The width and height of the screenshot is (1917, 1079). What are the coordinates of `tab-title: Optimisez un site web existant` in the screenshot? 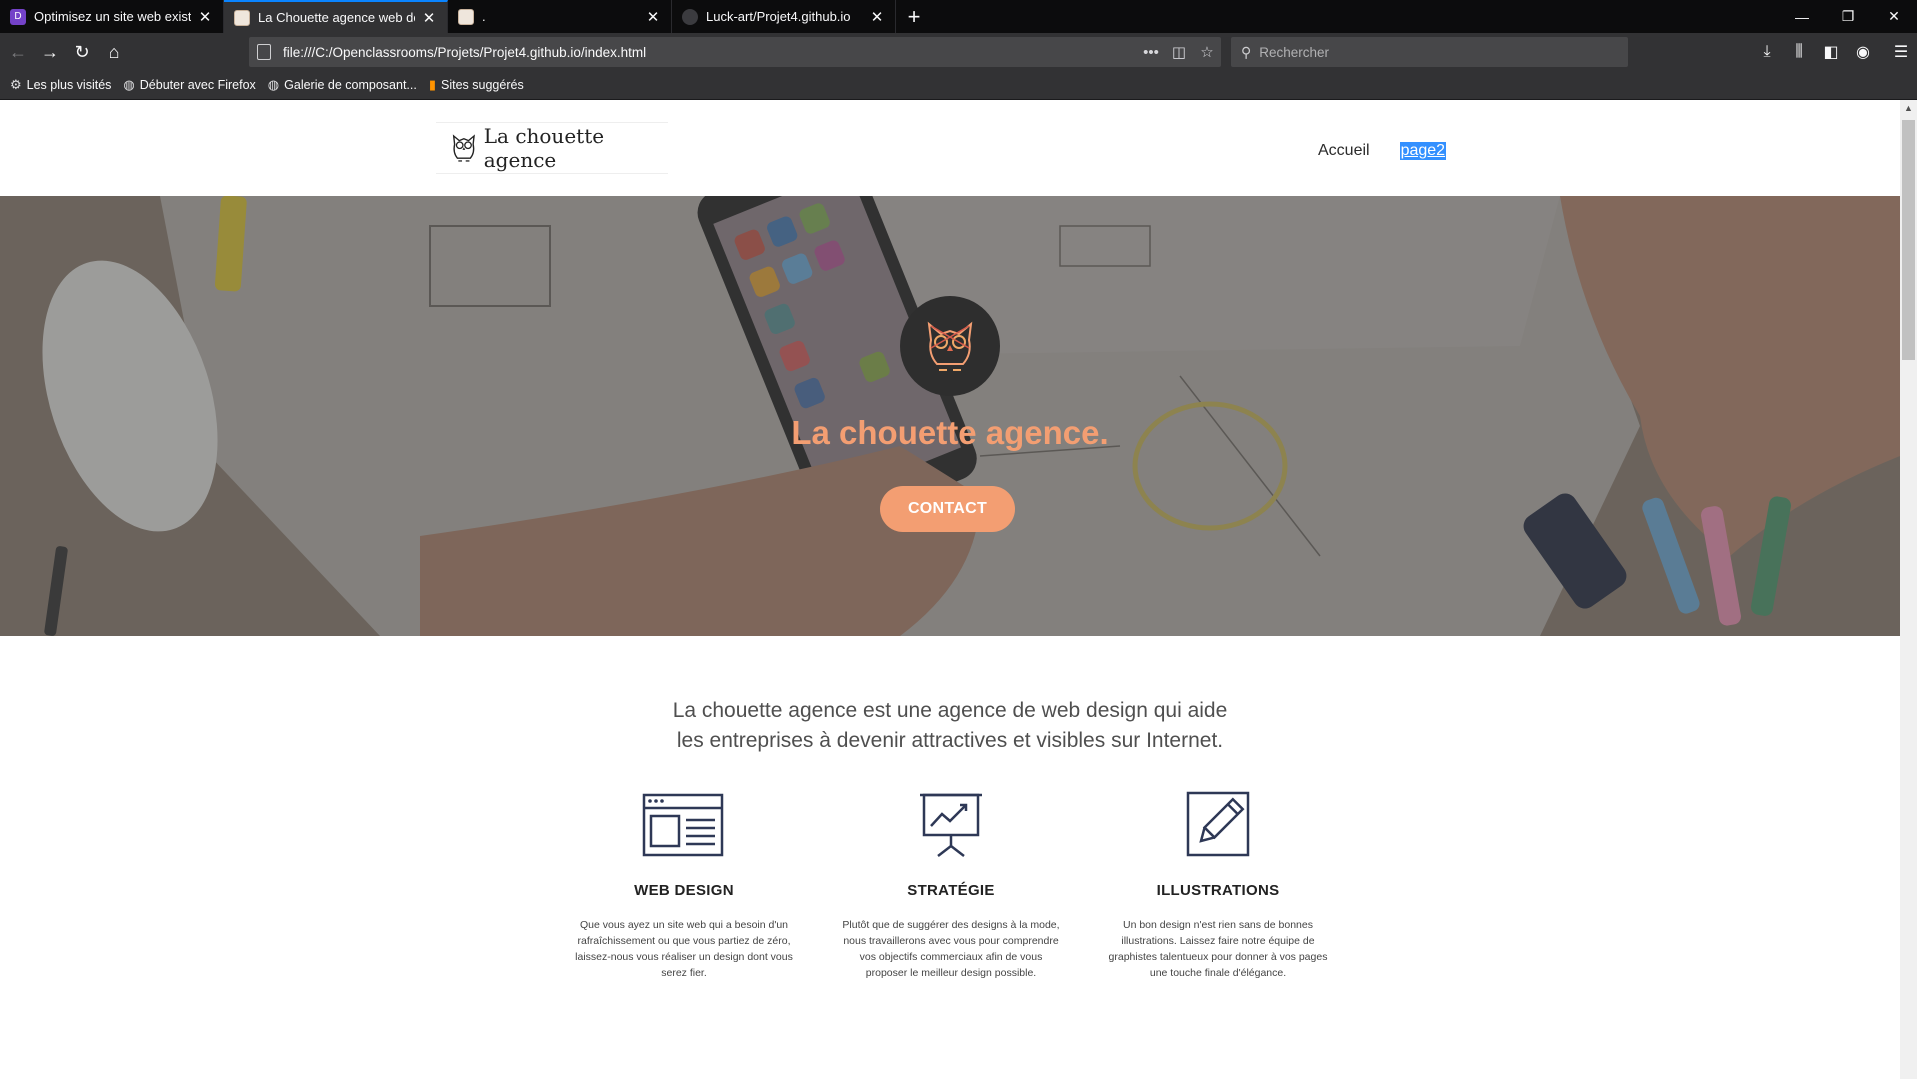 It's located at (112, 16).